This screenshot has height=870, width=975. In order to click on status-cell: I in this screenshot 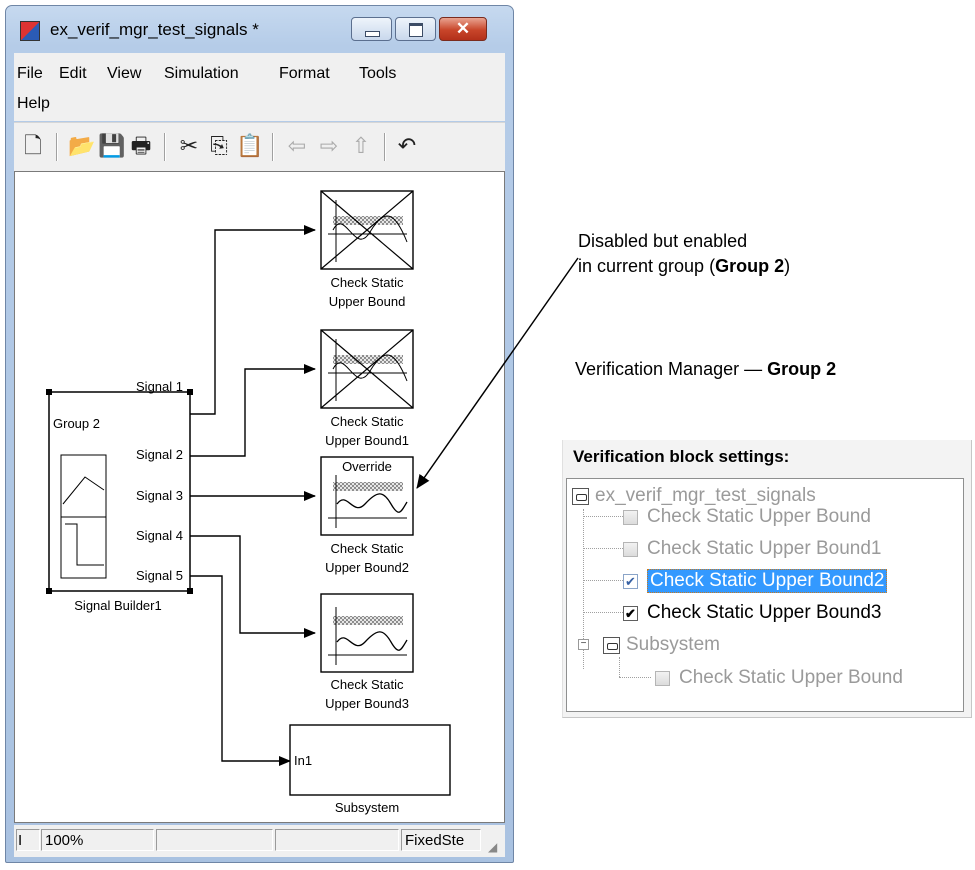, I will do `click(28, 840)`.